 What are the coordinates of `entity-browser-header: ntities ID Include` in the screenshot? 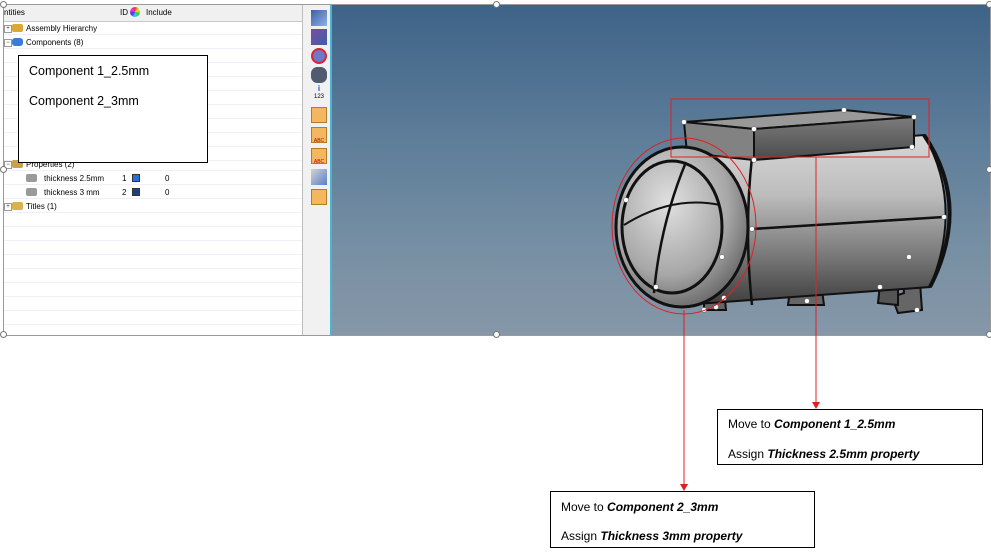 It's located at (153, 13).